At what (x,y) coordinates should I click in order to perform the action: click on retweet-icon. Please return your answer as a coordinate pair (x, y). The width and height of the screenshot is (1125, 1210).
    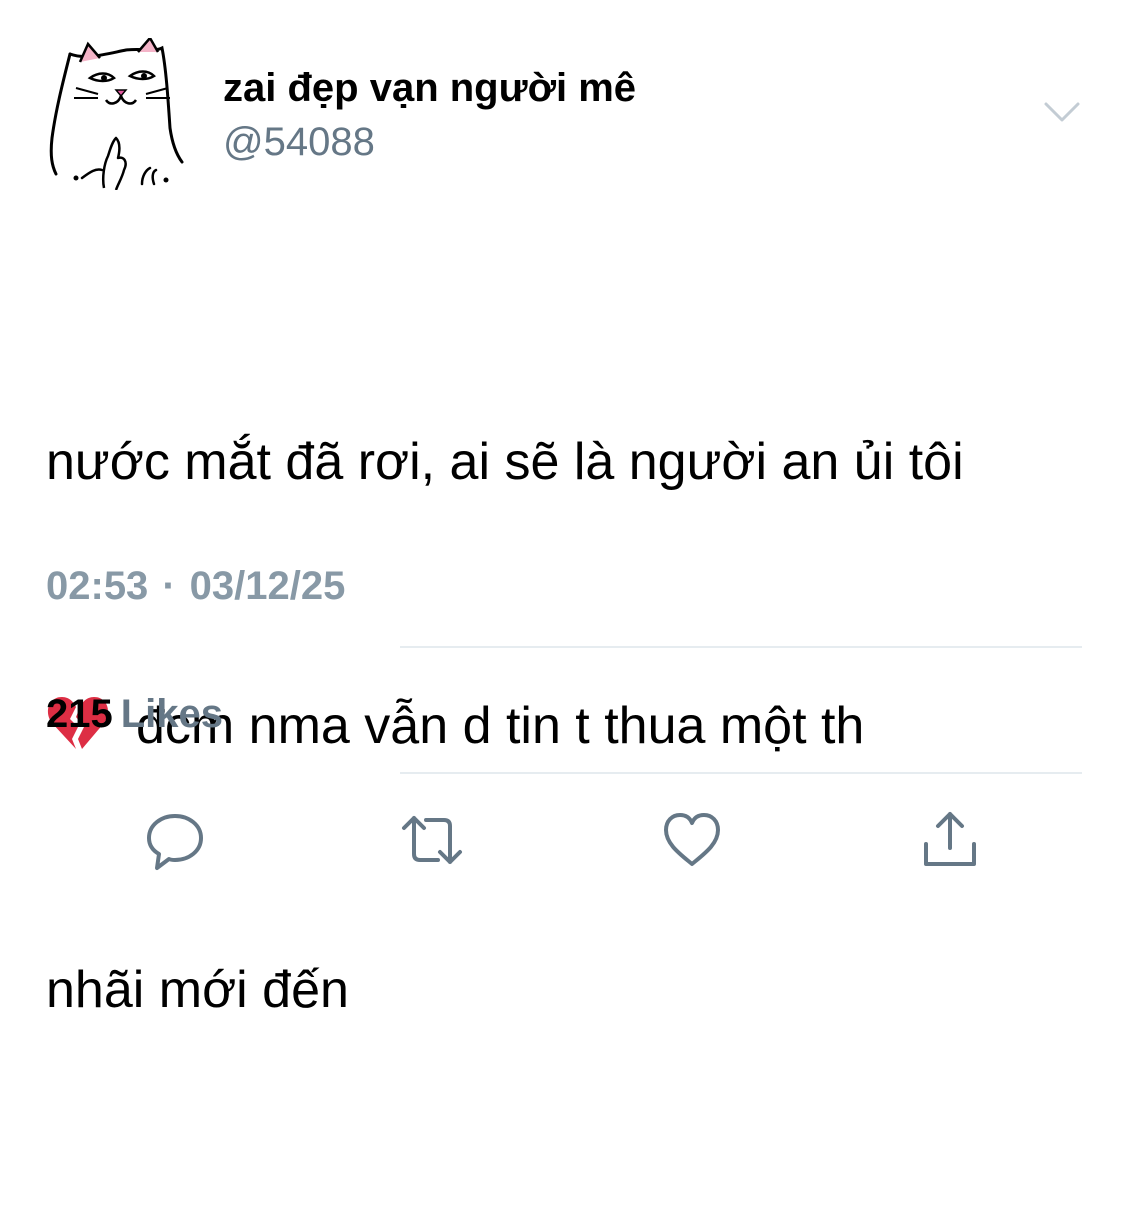
    Looking at the image, I should click on (432, 840).